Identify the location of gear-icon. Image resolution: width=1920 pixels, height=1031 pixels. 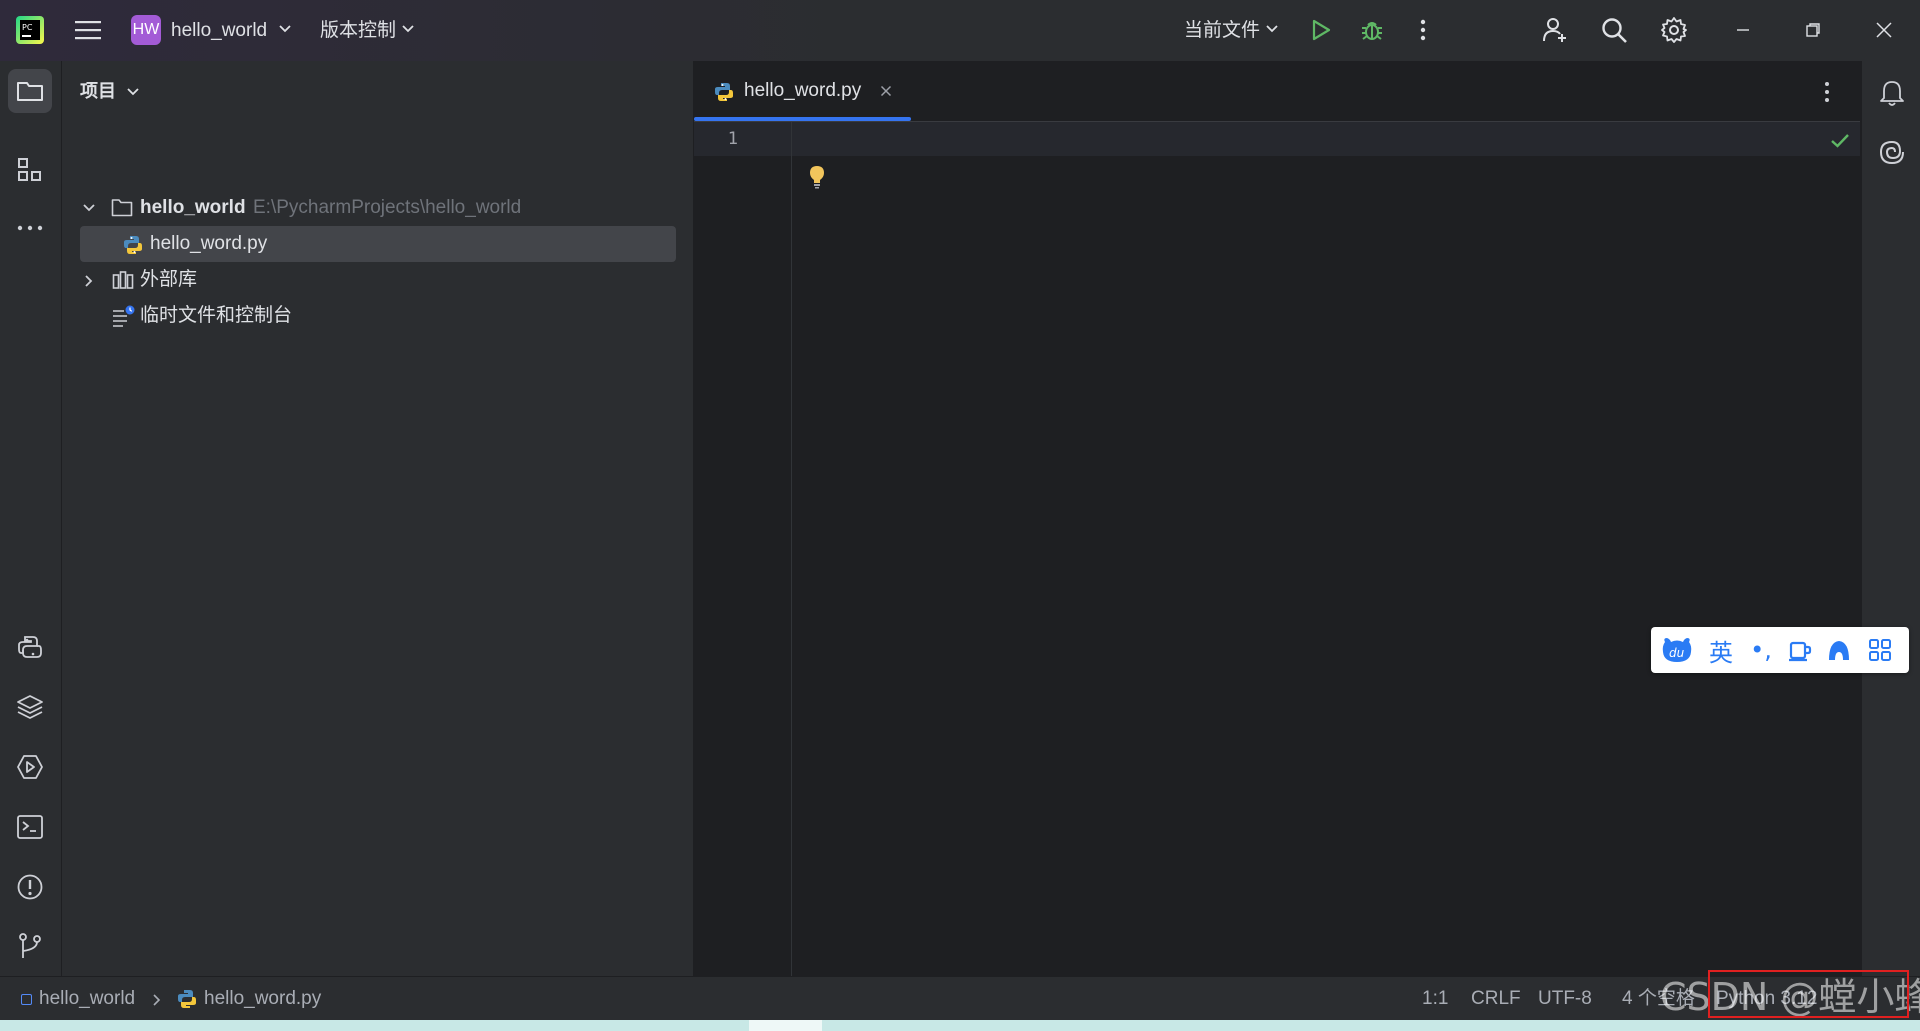
(1674, 30).